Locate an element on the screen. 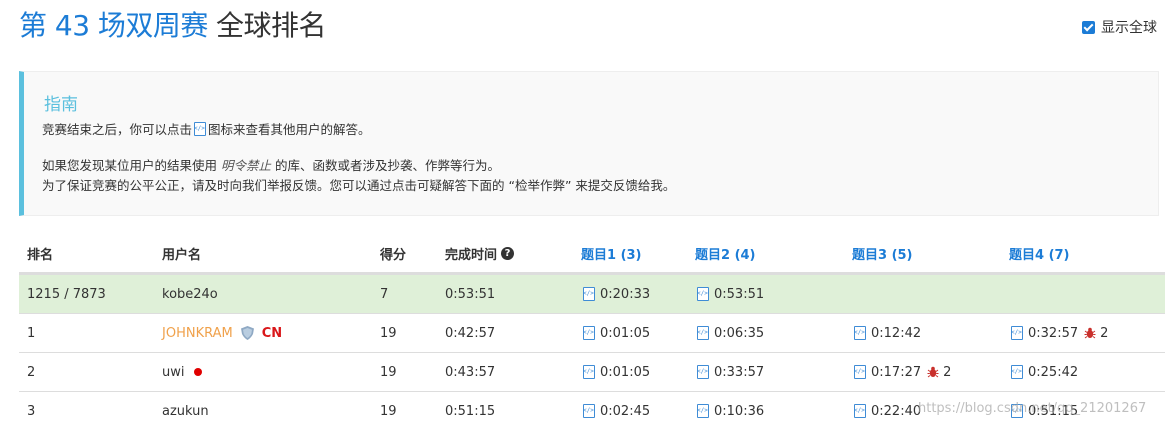 Image resolution: width=1165 pixels, height=430 pixels. q3-time: 0:17:27 is located at coordinates (896, 372).